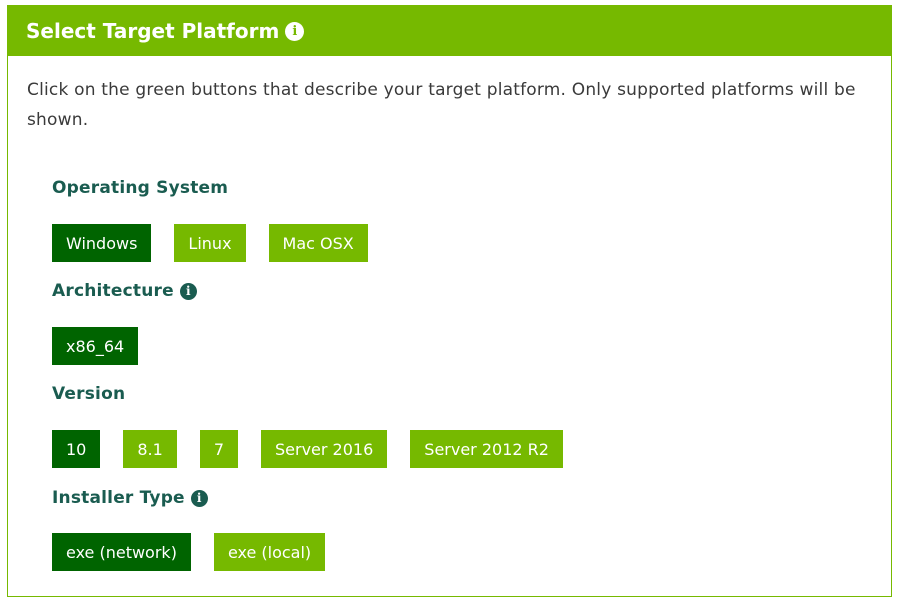  I want to click on section-title-installer-type: Installer Type i, so click(130, 498).